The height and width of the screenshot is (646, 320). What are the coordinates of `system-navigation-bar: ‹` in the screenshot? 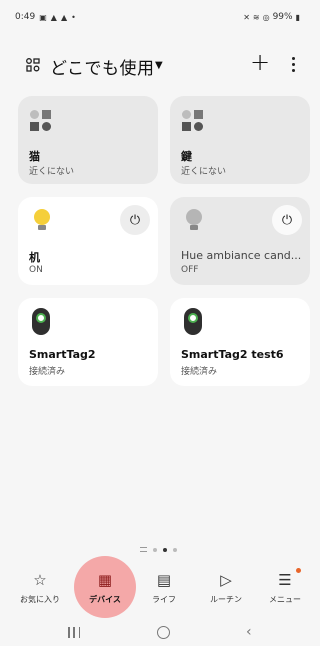 It's located at (157, 632).